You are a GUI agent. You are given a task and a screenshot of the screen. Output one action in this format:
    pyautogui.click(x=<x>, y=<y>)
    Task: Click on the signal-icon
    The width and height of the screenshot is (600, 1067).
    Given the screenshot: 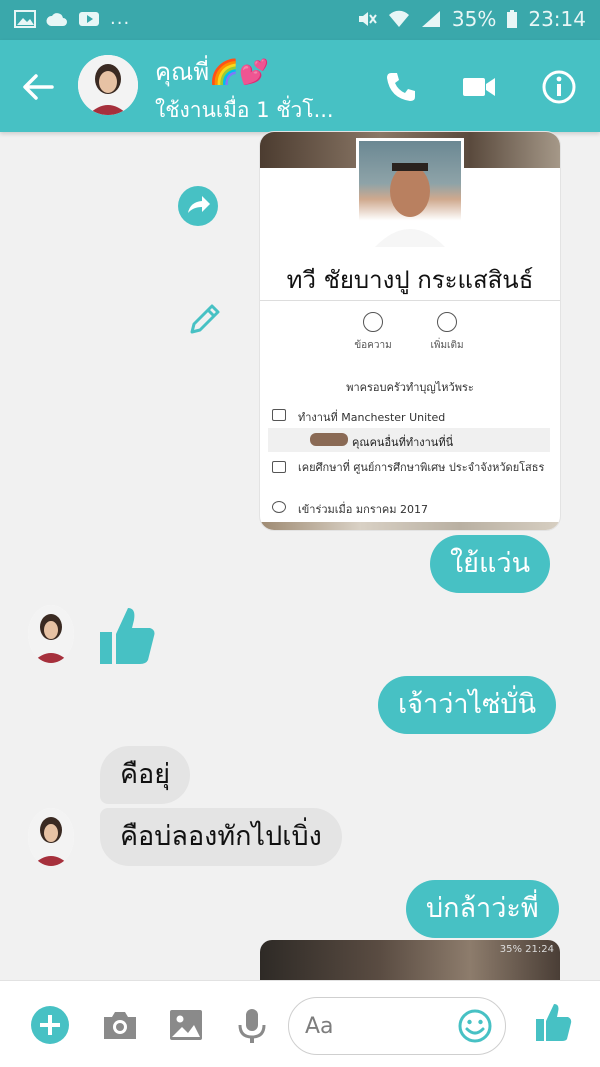 What is the action you would take?
    pyautogui.click(x=430, y=19)
    